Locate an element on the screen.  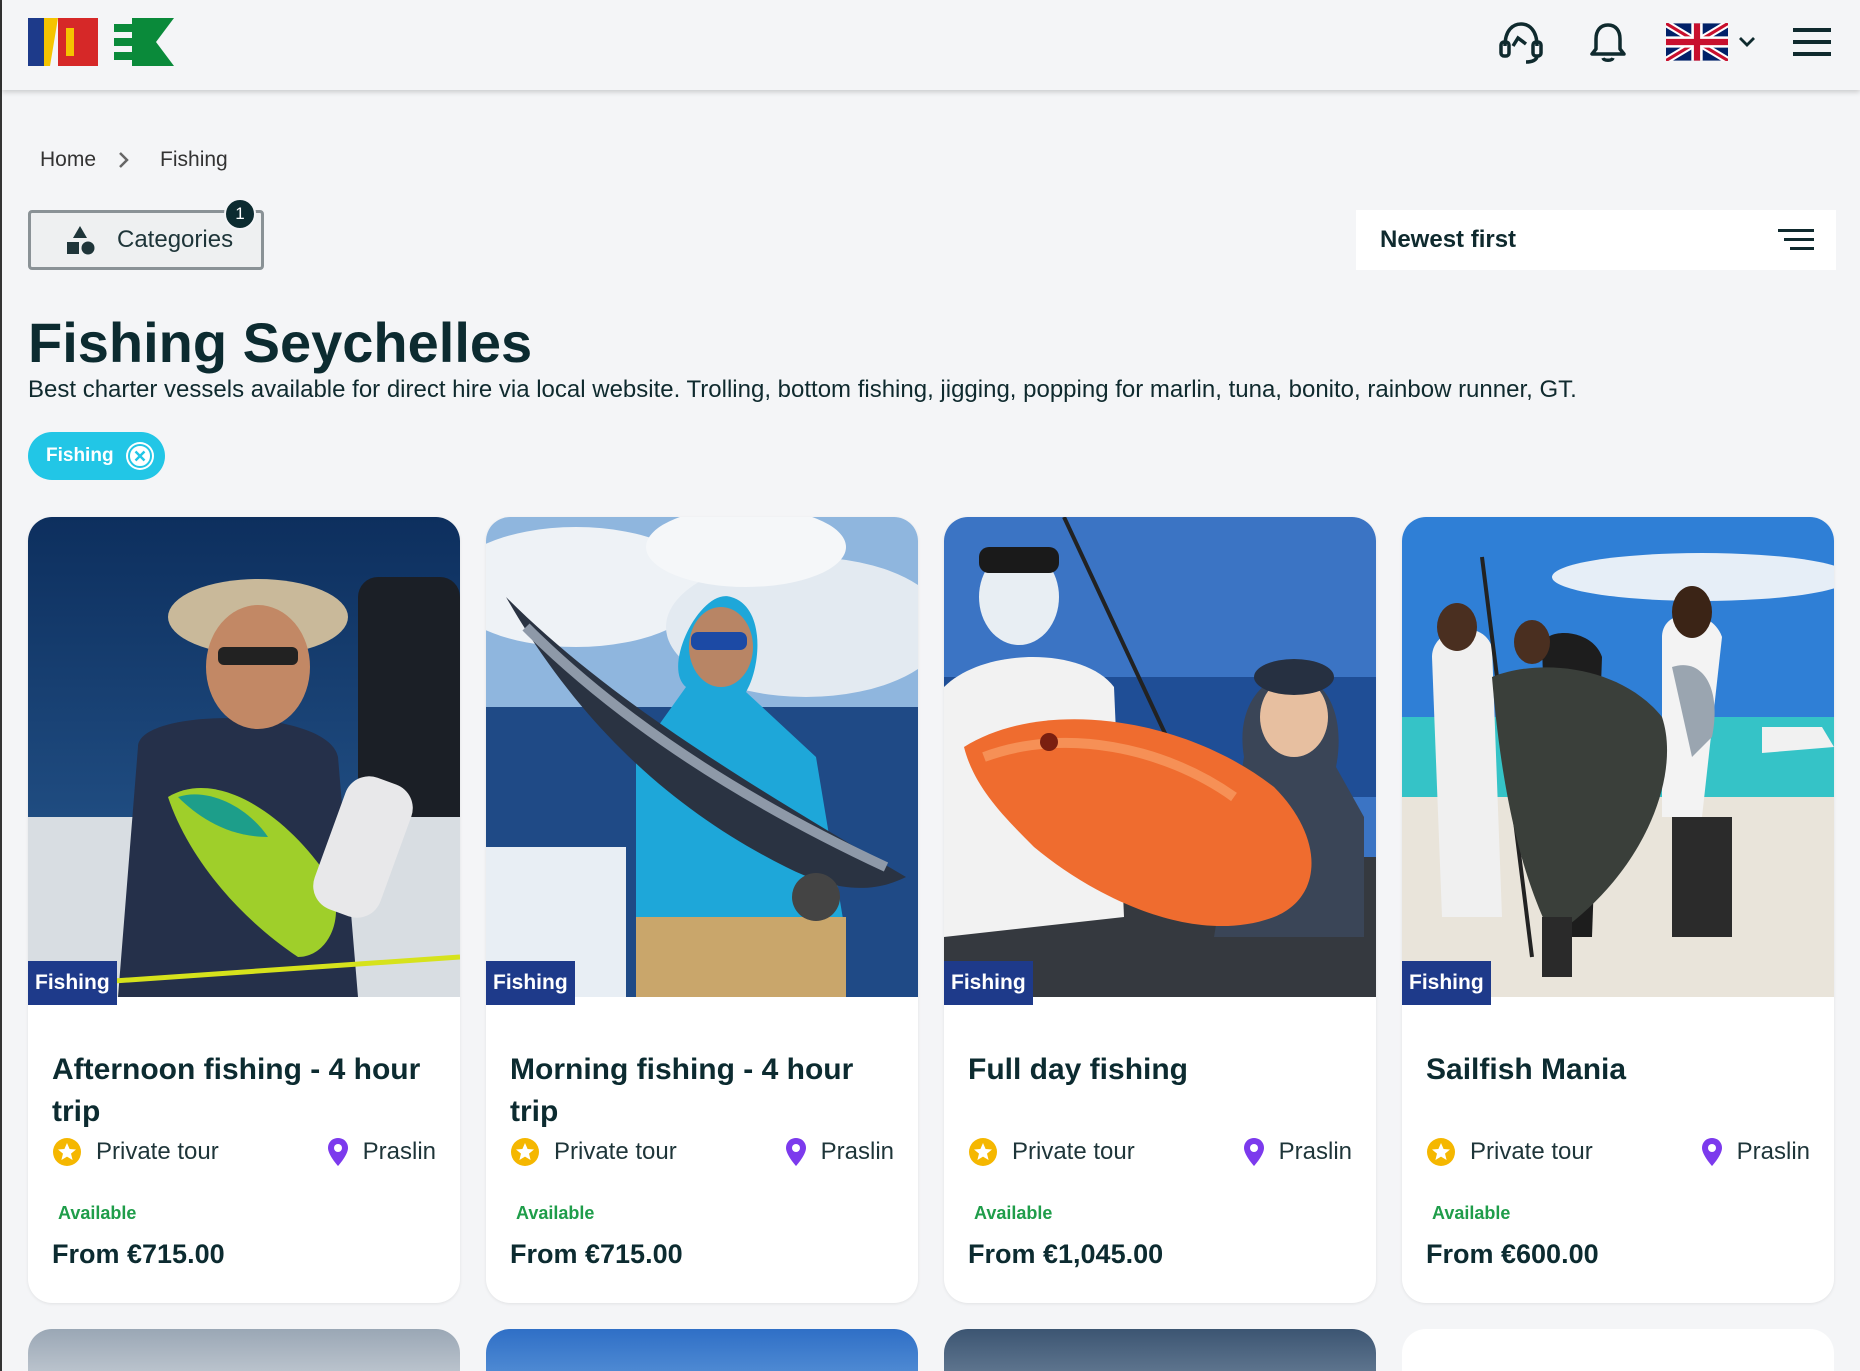
sort-label: Newest first is located at coordinates (1448, 239).